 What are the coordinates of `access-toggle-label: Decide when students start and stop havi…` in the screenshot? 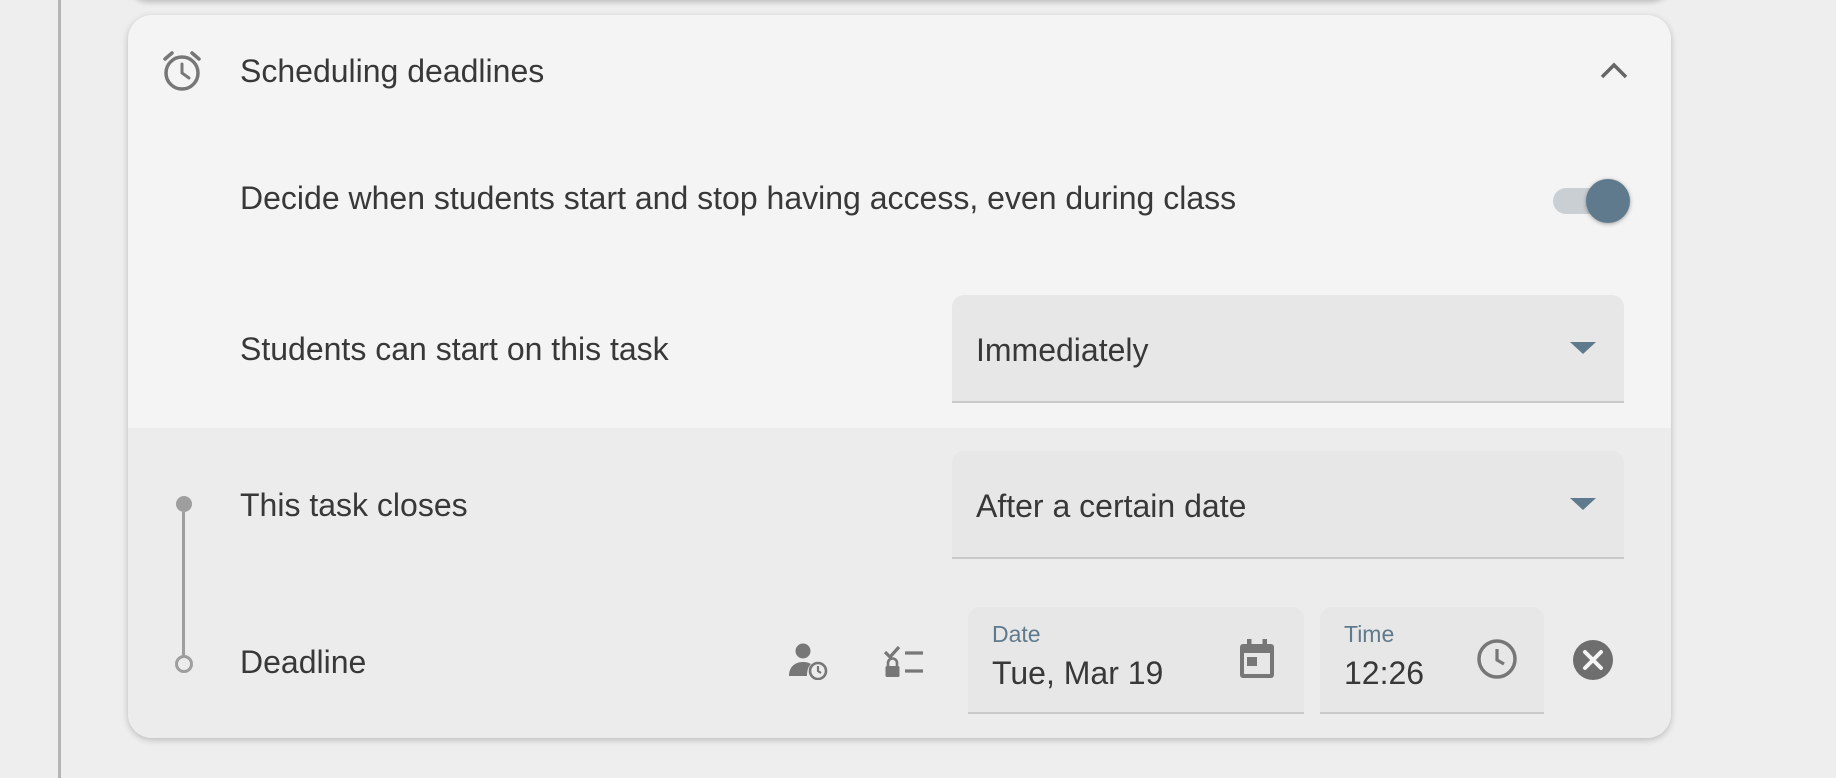 It's located at (738, 198).